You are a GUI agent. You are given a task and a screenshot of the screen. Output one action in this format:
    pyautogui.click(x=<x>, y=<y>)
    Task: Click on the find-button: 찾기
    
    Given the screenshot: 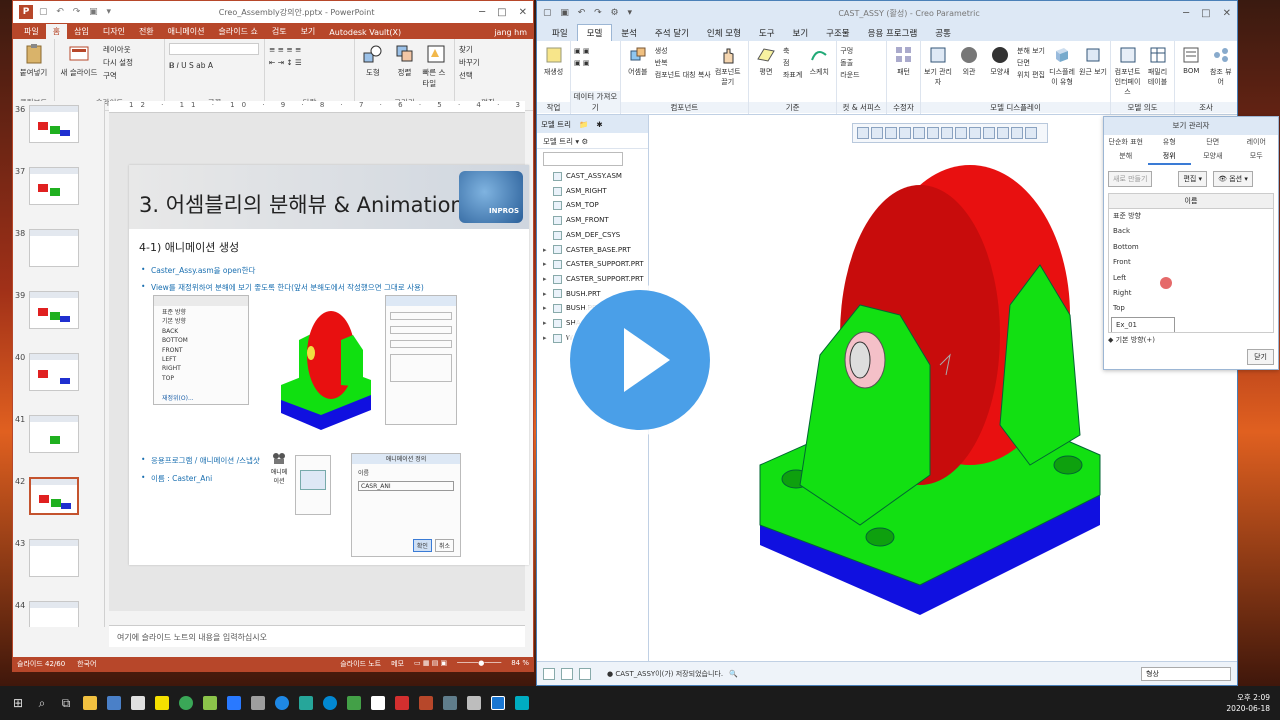 What is the action you would take?
    pyautogui.click(x=469, y=49)
    